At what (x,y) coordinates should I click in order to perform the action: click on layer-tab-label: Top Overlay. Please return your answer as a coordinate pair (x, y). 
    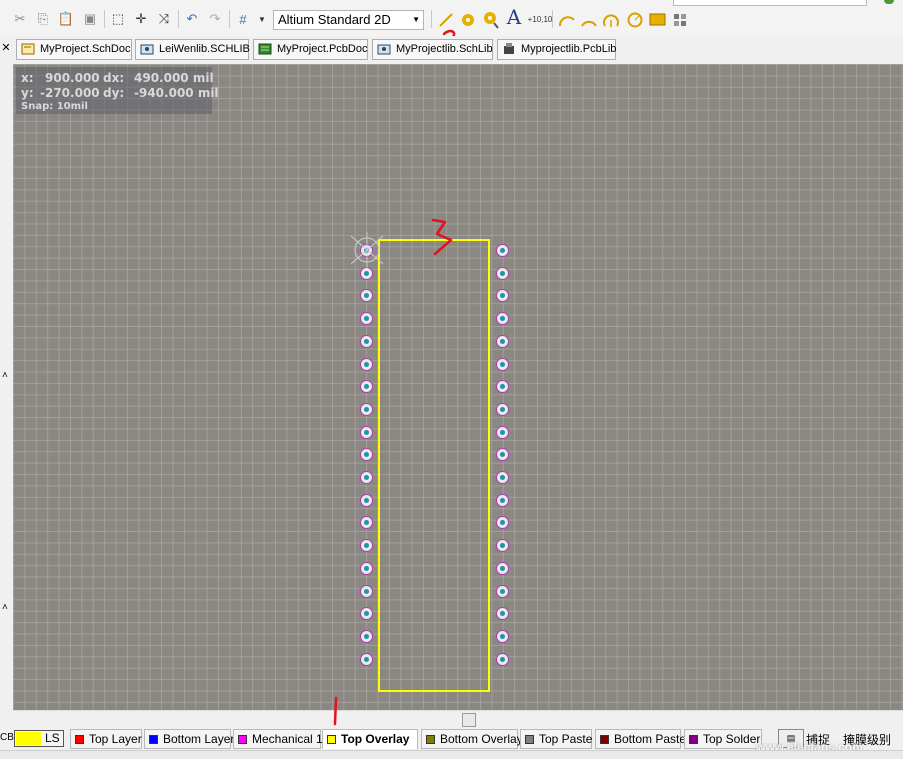
    Looking at the image, I should click on (375, 739).